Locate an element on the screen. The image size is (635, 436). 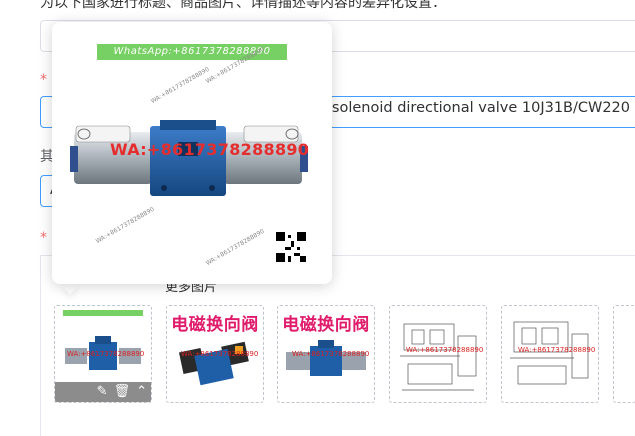
qr-code-icon is located at coordinates (291, 247).